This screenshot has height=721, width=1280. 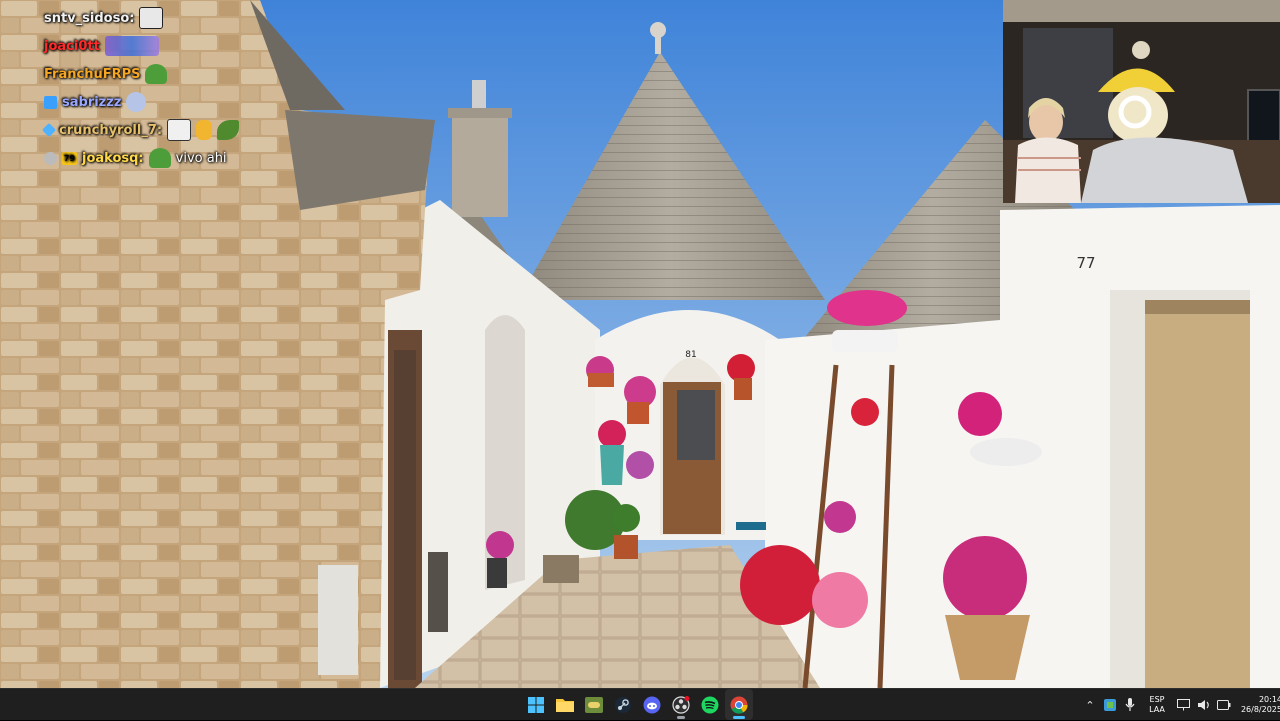 I want to click on skull-badge, so click(x=50, y=158).